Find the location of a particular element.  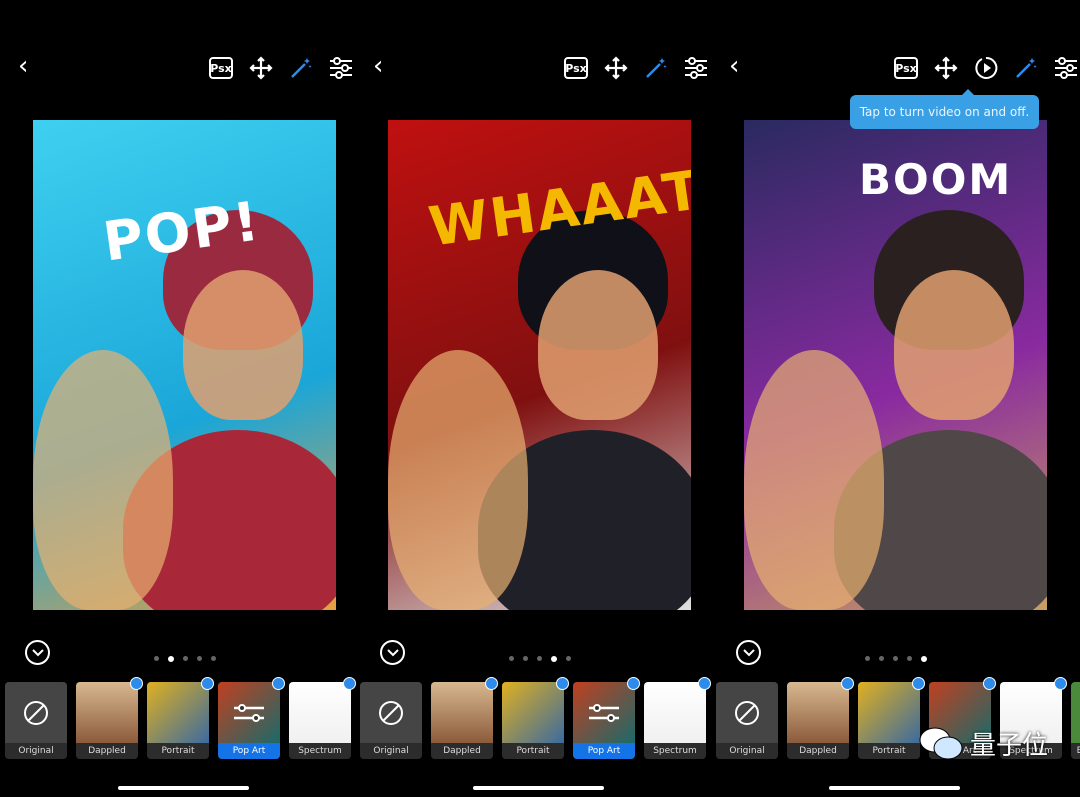

video-tooltip: Tap to turn video on and off. is located at coordinates (944, 109).